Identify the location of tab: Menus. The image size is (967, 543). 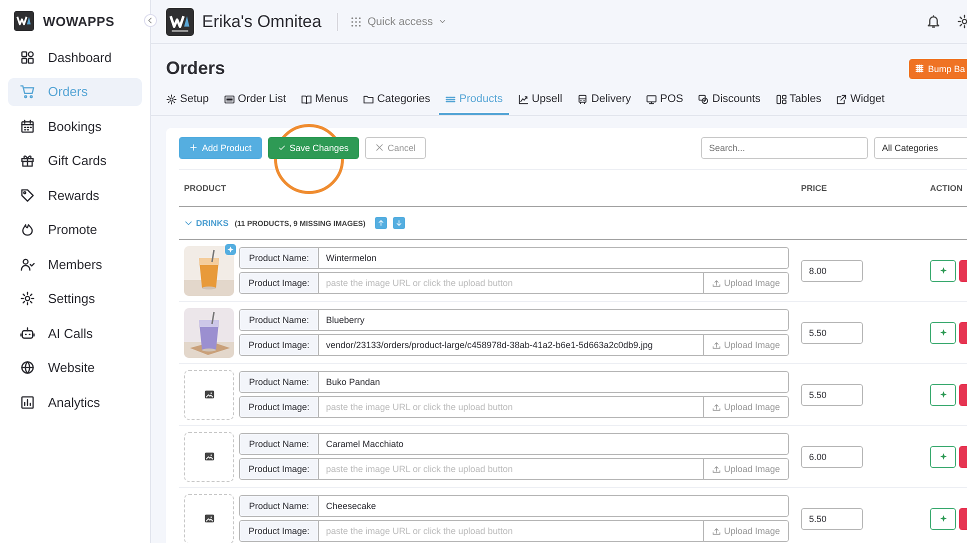
(324, 101).